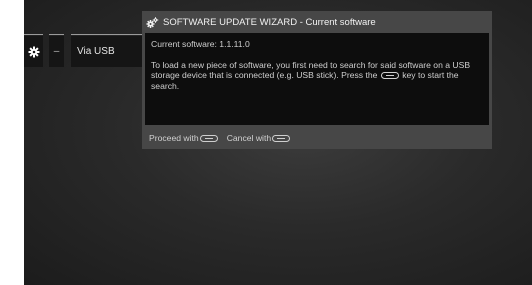 The height and width of the screenshot is (285, 532). I want to click on exit-key-icon, so click(281, 138).